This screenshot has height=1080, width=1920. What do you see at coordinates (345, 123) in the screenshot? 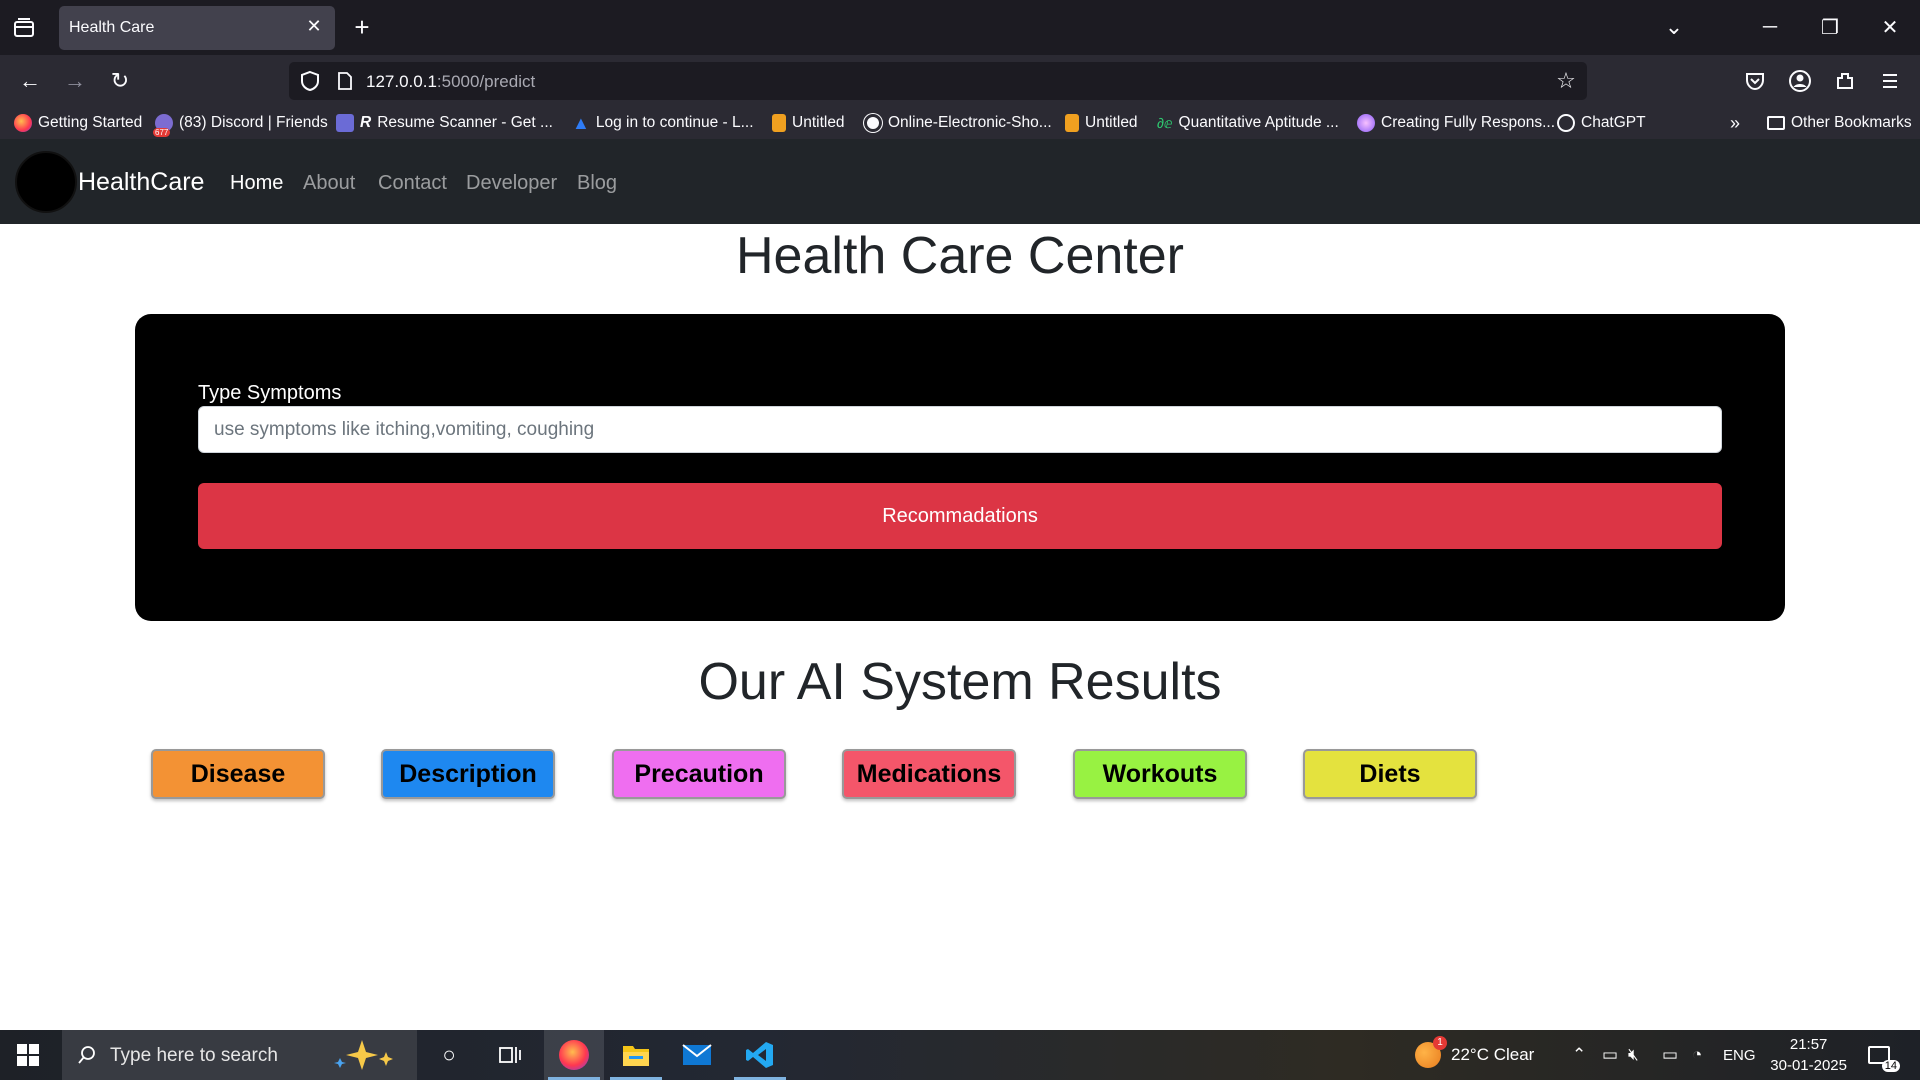
I see `hexagon-icon` at bounding box center [345, 123].